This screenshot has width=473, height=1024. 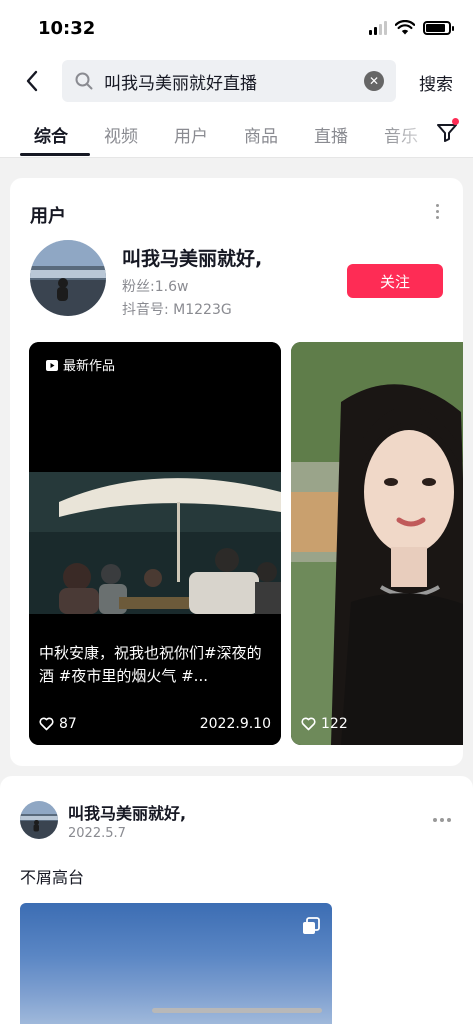 I want to click on search-button: 搜索, so click(x=436, y=82).